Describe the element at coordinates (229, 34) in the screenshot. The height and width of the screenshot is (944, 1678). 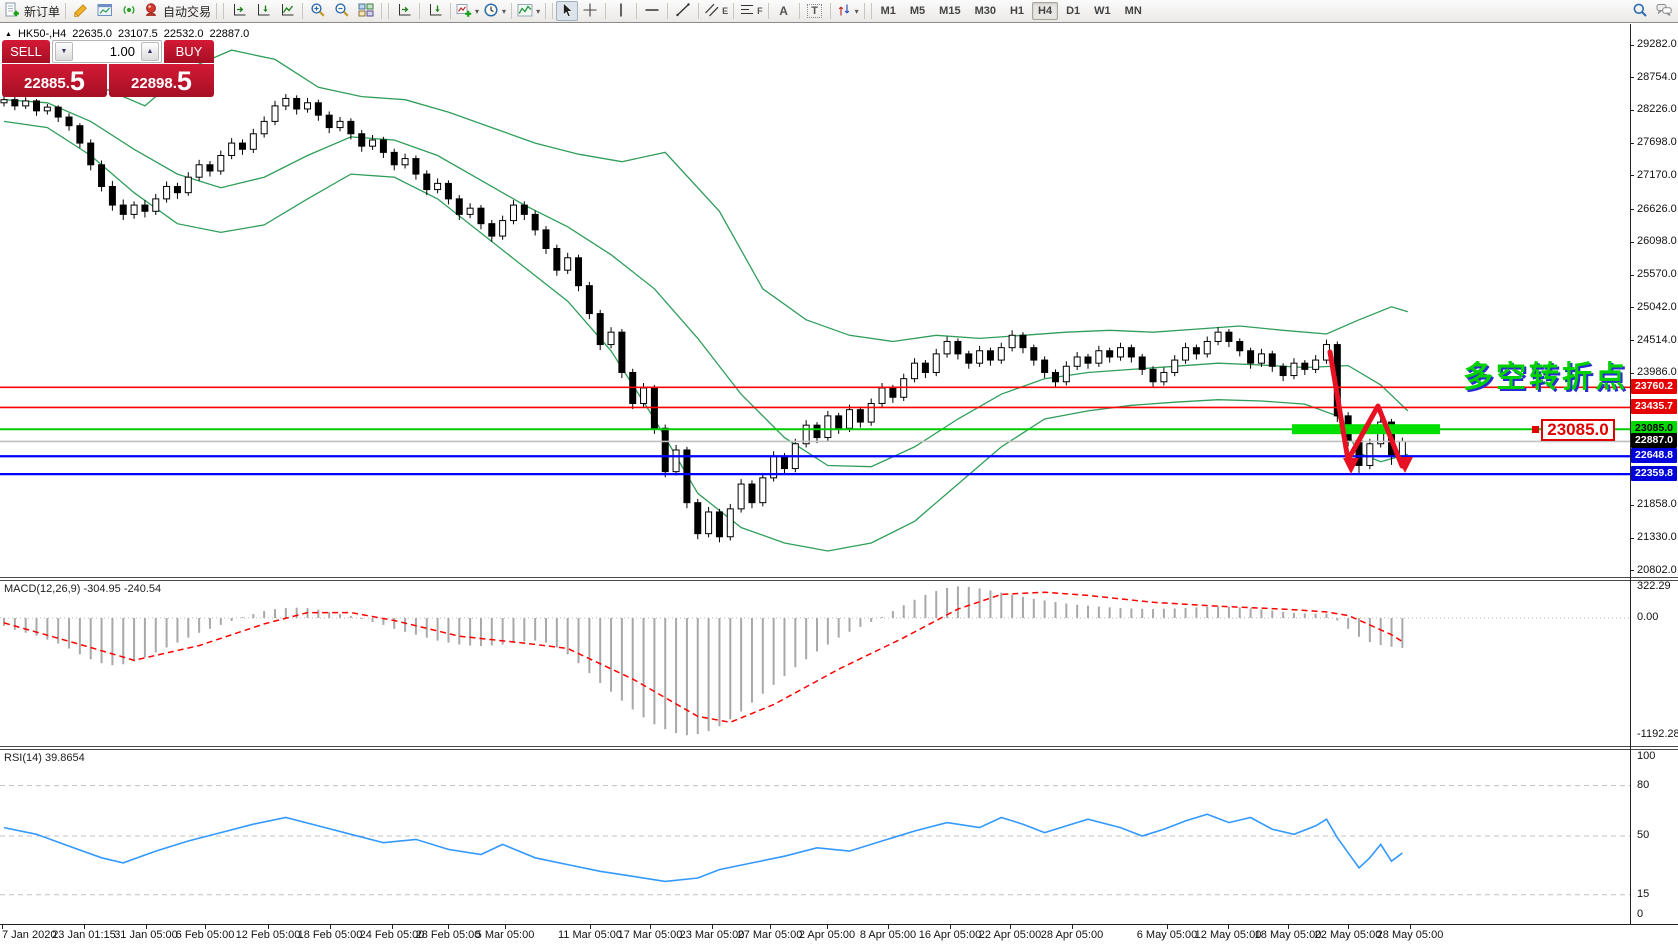
I see `close-value: 22887.0` at that location.